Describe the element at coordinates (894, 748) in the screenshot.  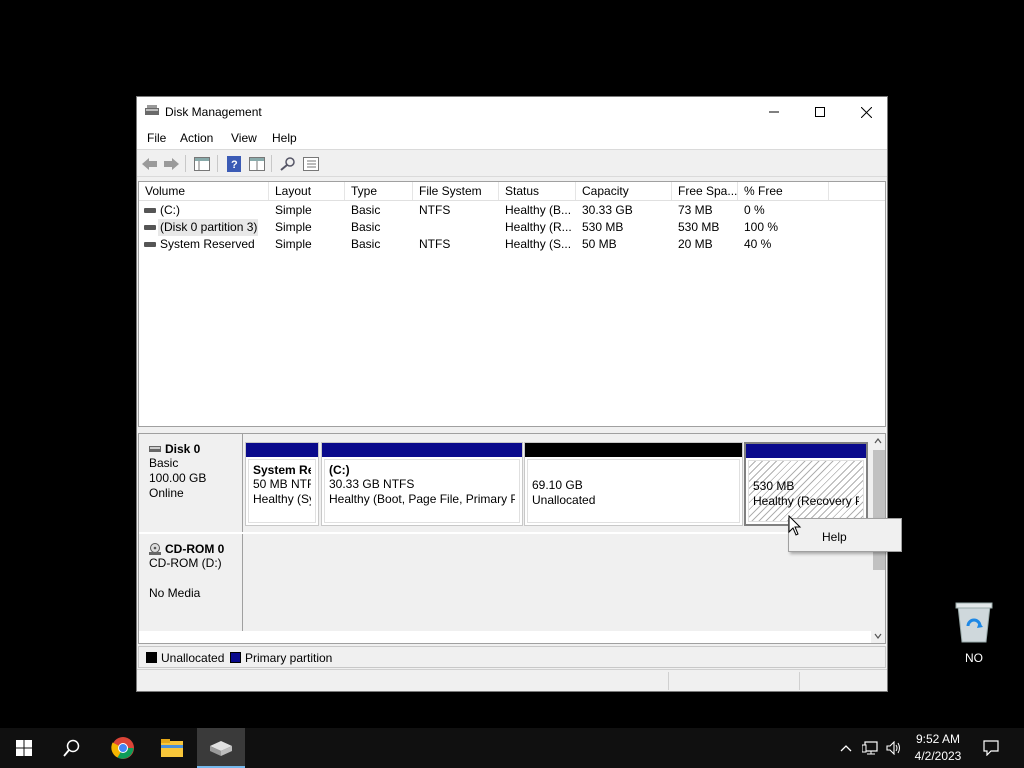
I see `volume-control` at that location.